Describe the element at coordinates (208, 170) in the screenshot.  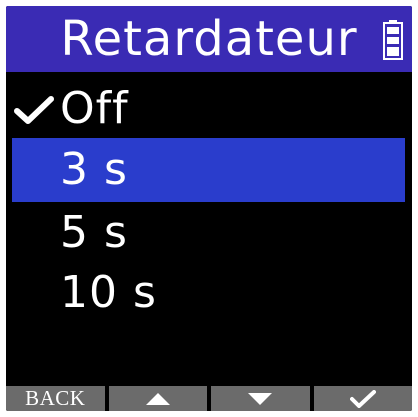
I see `menu-item-3s: 3 s` at that location.